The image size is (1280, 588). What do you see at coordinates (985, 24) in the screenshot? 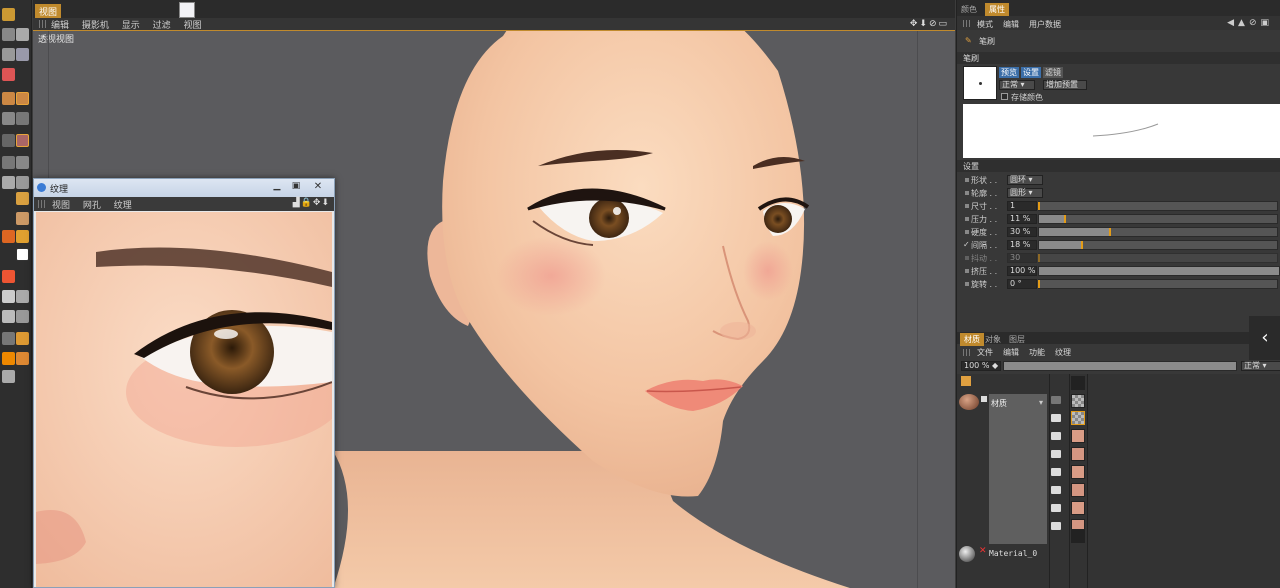
I see `menu-mode: 模式` at bounding box center [985, 24].